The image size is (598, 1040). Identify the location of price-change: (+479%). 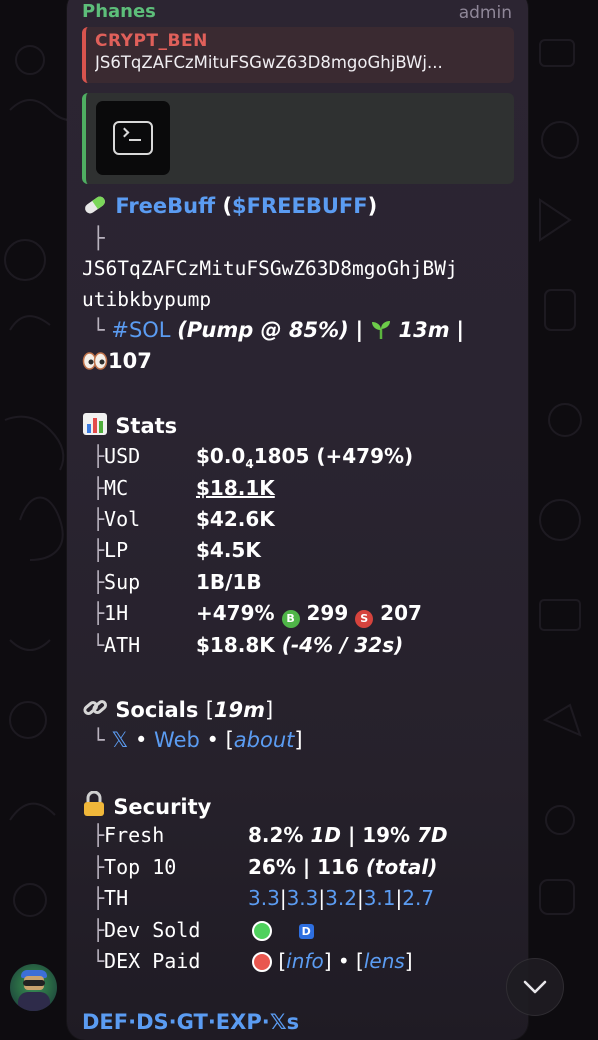
(365, 456).